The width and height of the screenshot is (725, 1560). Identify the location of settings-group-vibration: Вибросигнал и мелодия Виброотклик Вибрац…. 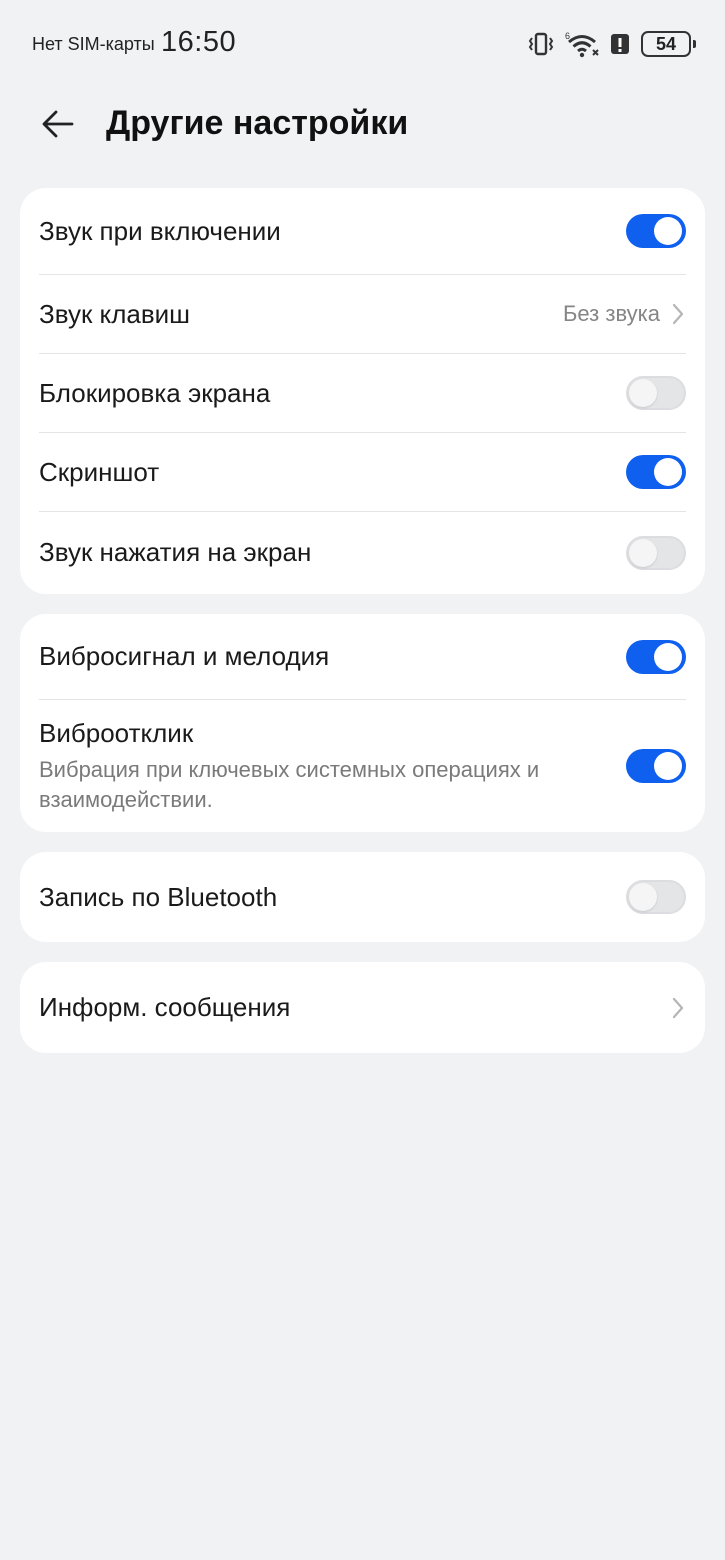
(362, 723).